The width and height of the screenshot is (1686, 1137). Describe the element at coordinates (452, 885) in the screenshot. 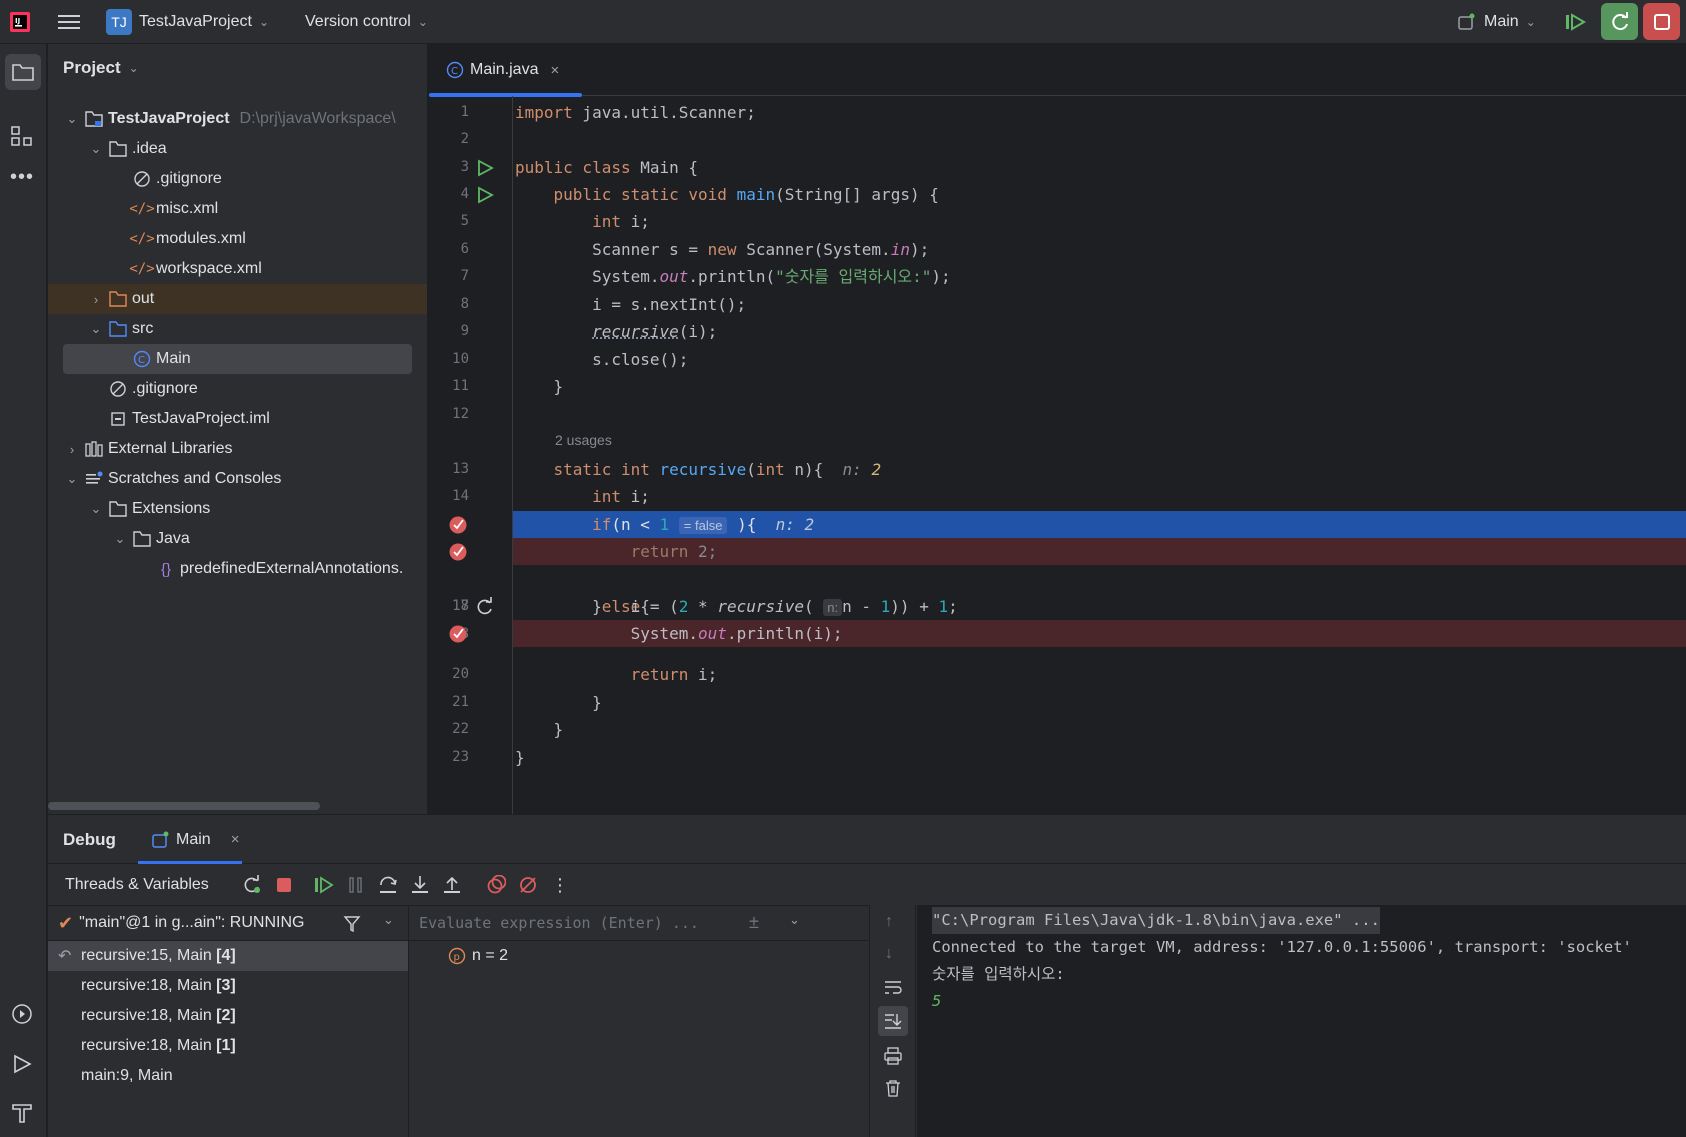

I see `step-out-icon` at that location.